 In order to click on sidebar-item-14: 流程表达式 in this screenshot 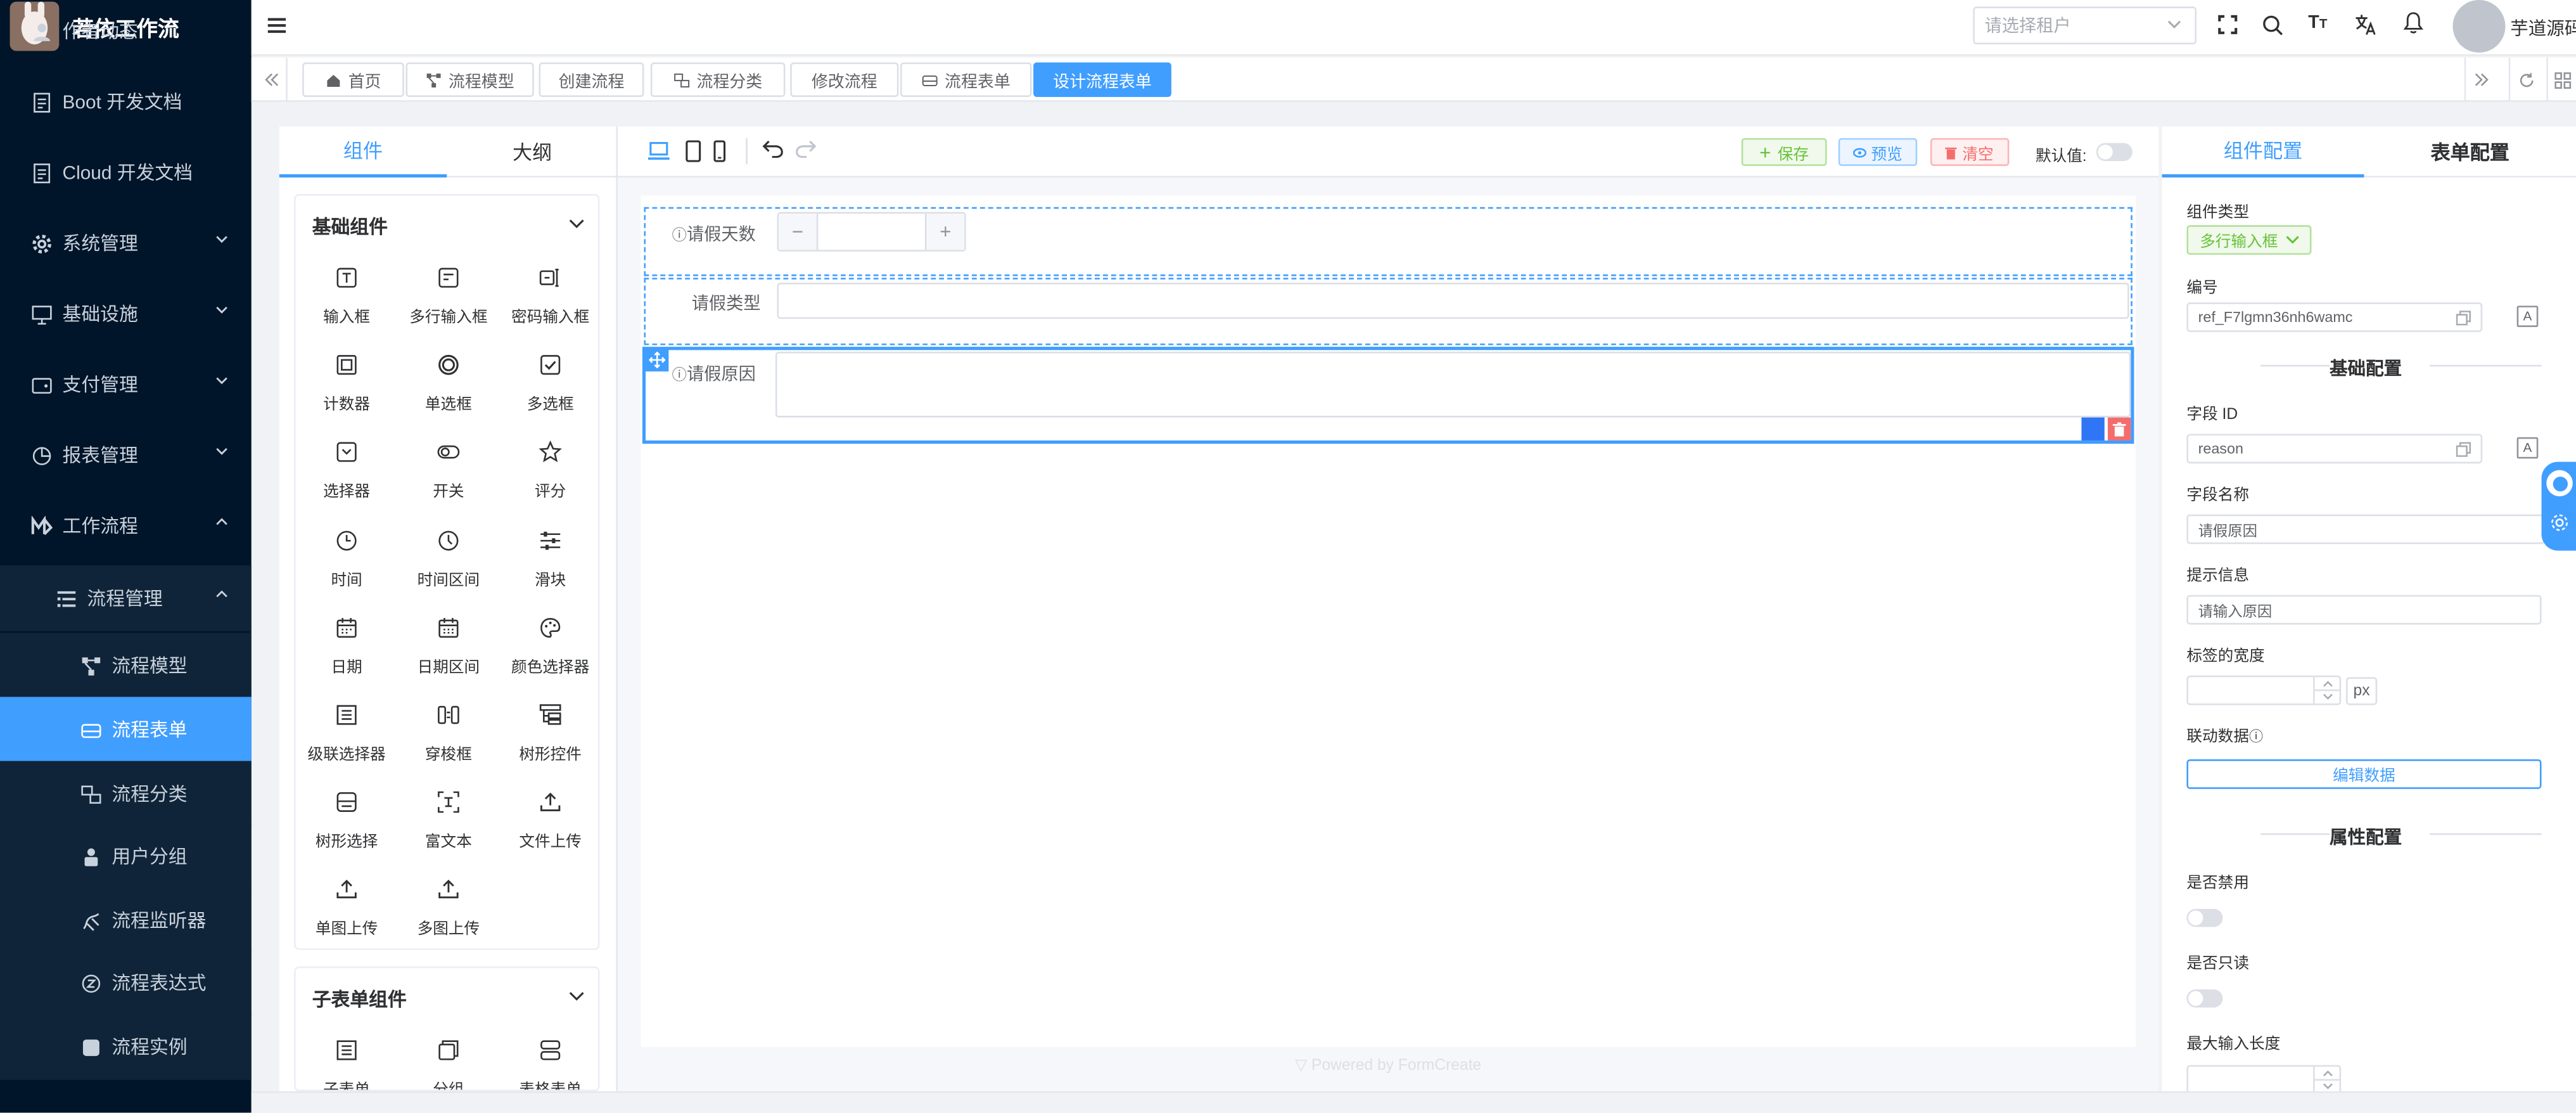, I will do `click(126, 982)`.